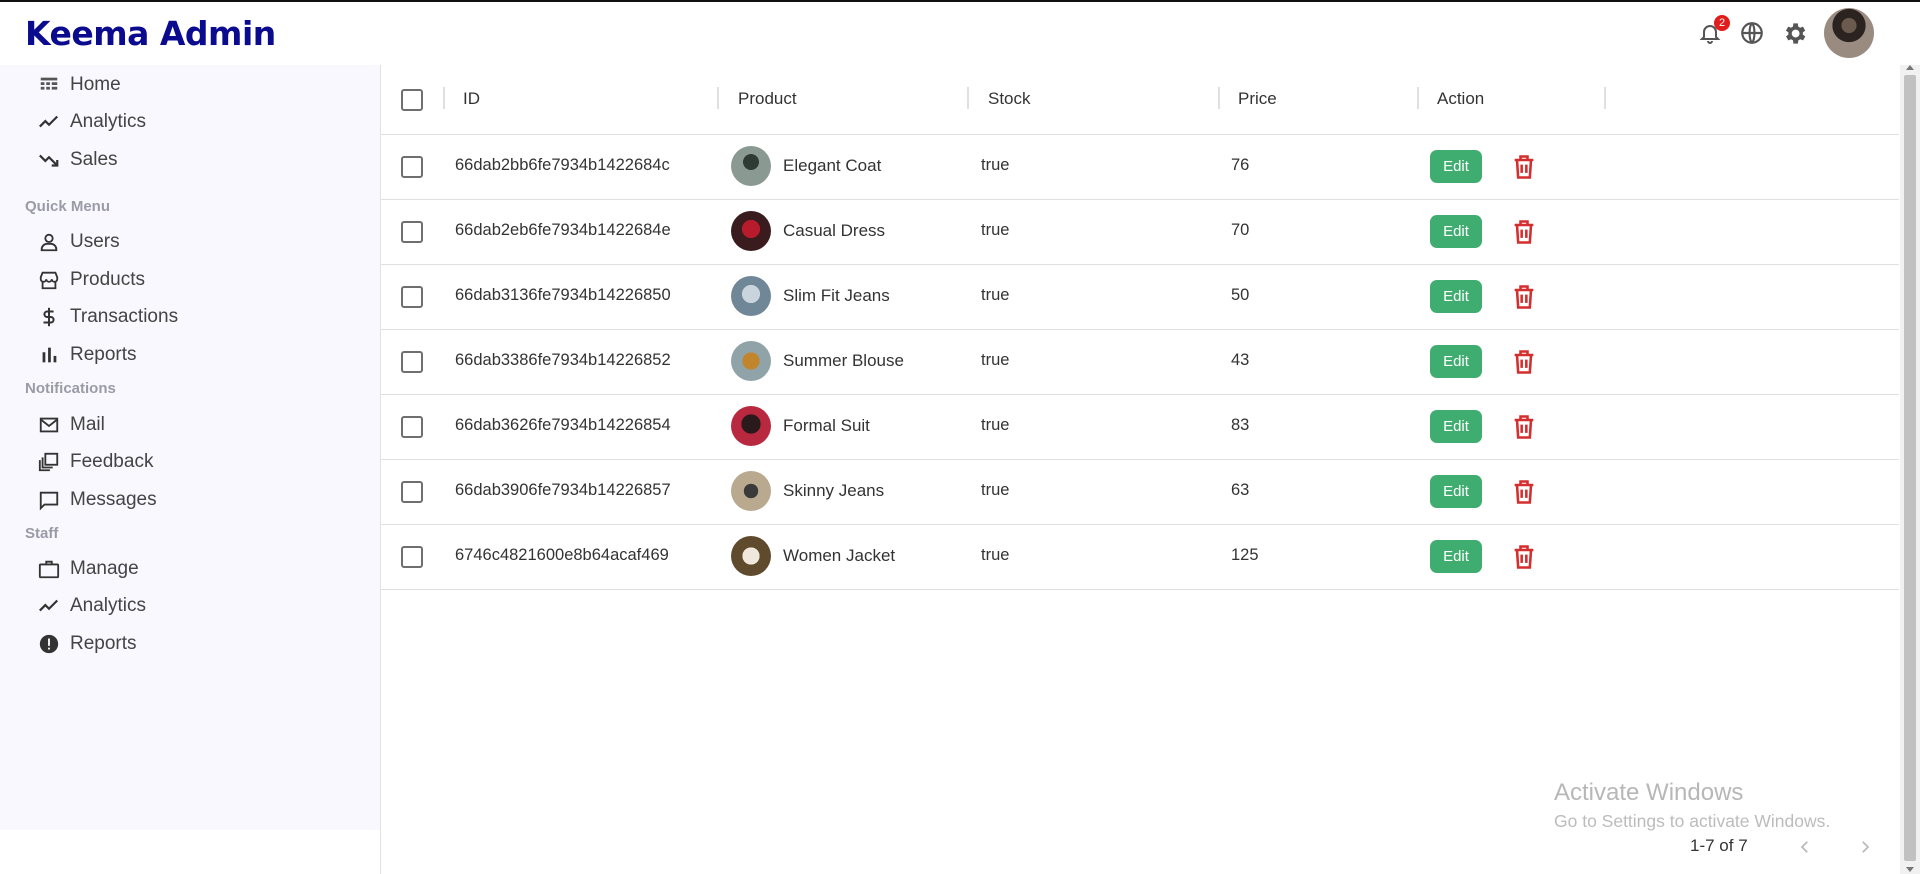 The image size is (1920, 874). Describe the element at coordinates (1849, 33) in the screenshot. I see `user-avatar` at that location.